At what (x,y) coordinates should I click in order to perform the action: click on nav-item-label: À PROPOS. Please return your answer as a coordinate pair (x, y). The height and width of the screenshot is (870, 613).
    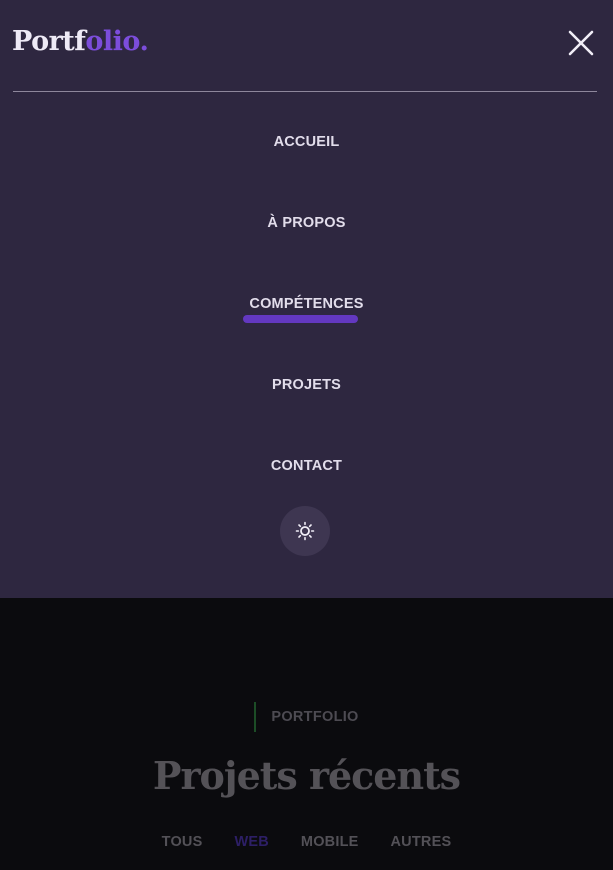
    Looking at the image, I should click on (306, 223).